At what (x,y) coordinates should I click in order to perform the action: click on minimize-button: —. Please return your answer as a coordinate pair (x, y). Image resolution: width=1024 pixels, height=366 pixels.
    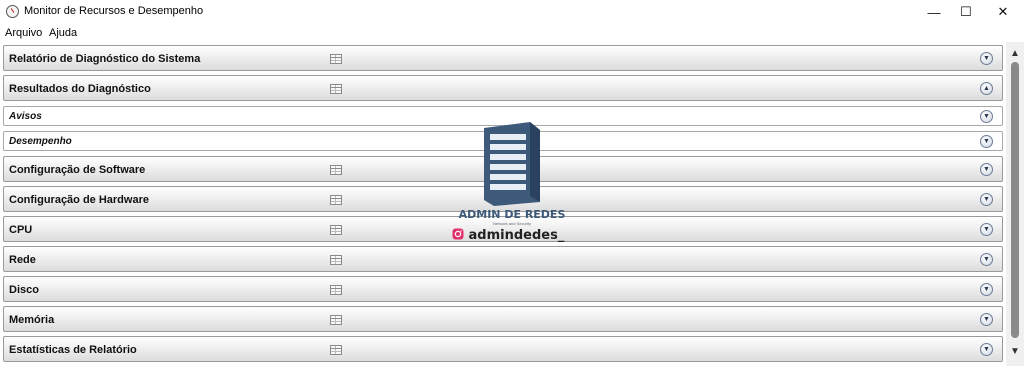
    Looking at the image, I should click on (934, 12).